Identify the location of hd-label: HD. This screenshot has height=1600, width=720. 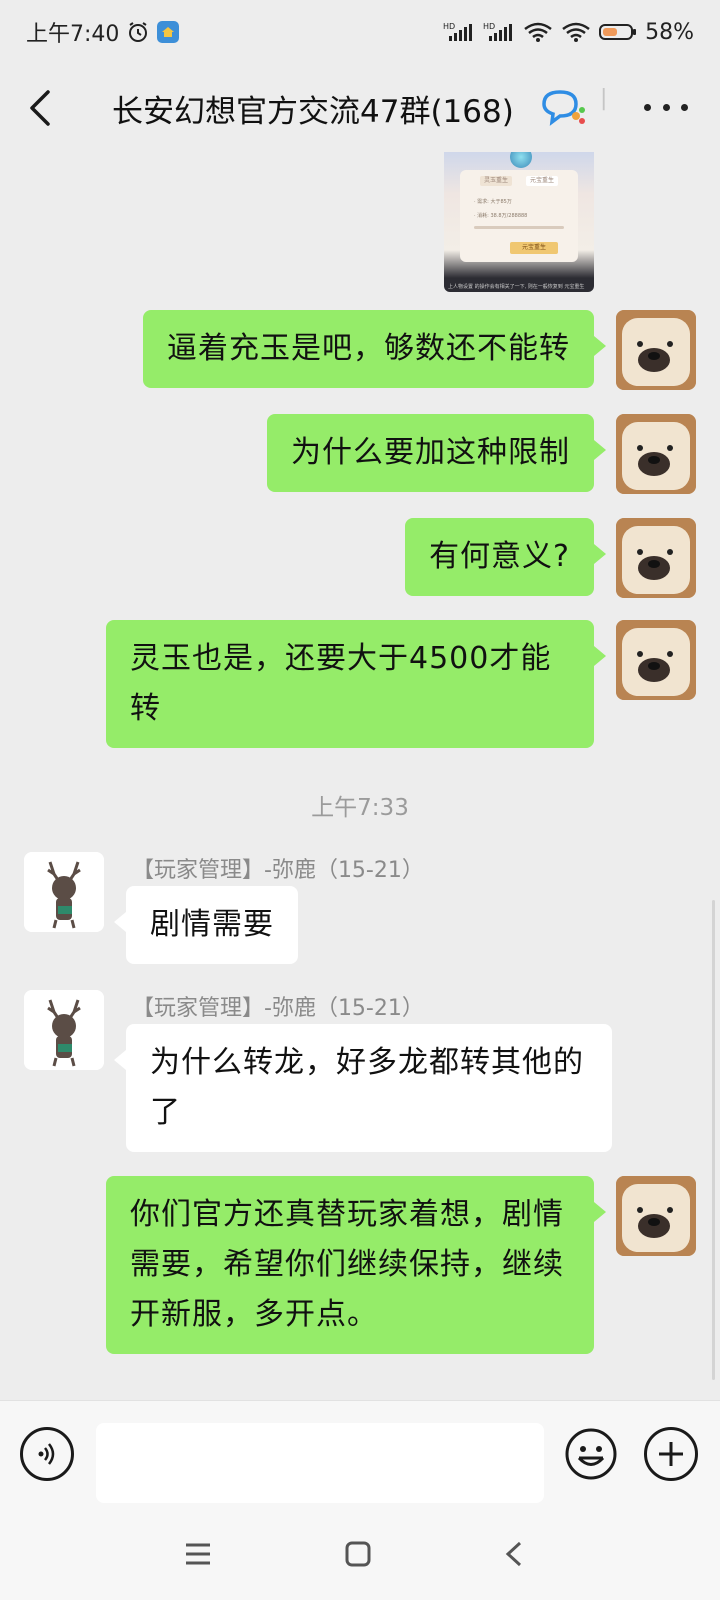
(449, 26).